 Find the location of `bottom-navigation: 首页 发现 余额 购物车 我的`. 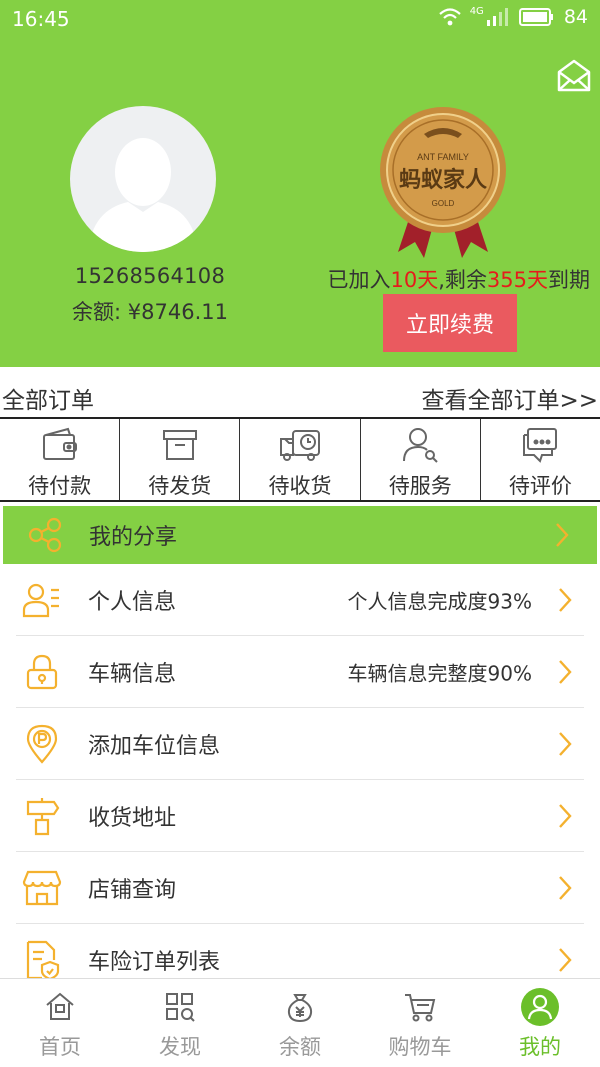

bottom-navigation: 首页 发现 余额 购物车 我的 is located at coordinates (300, 1022).